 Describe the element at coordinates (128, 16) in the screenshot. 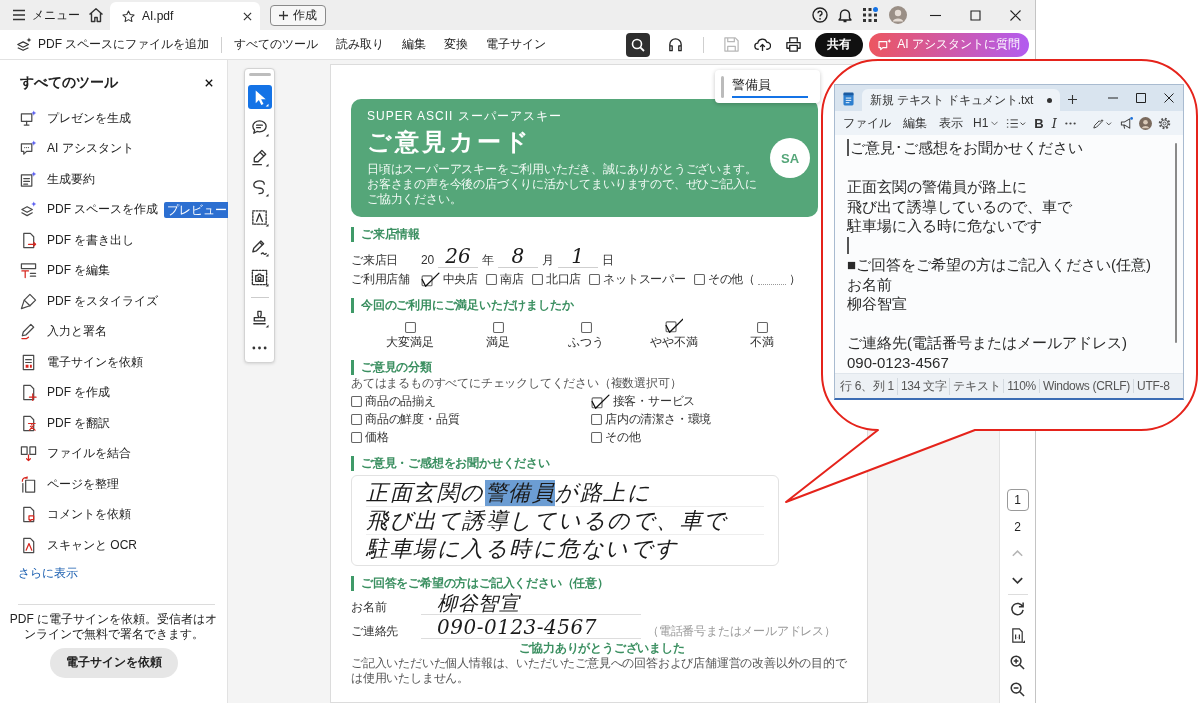

I see `star-icon` at that location.